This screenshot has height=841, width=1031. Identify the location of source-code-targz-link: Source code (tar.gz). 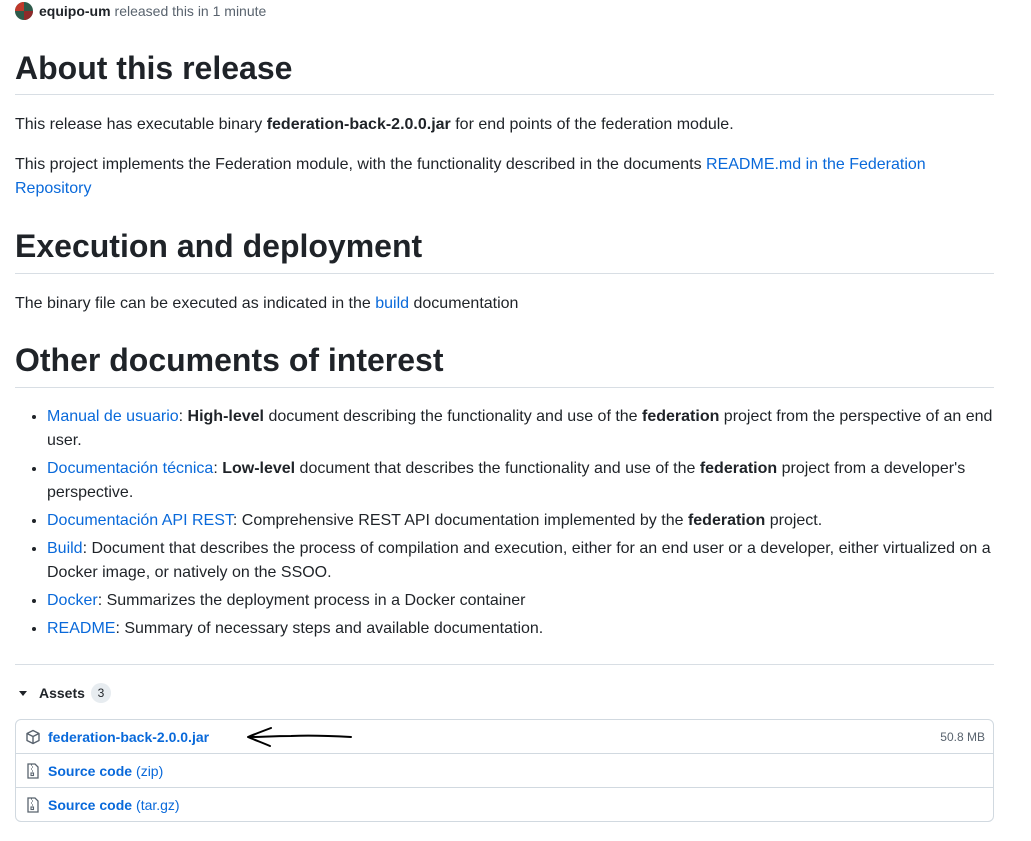
(114, 805).